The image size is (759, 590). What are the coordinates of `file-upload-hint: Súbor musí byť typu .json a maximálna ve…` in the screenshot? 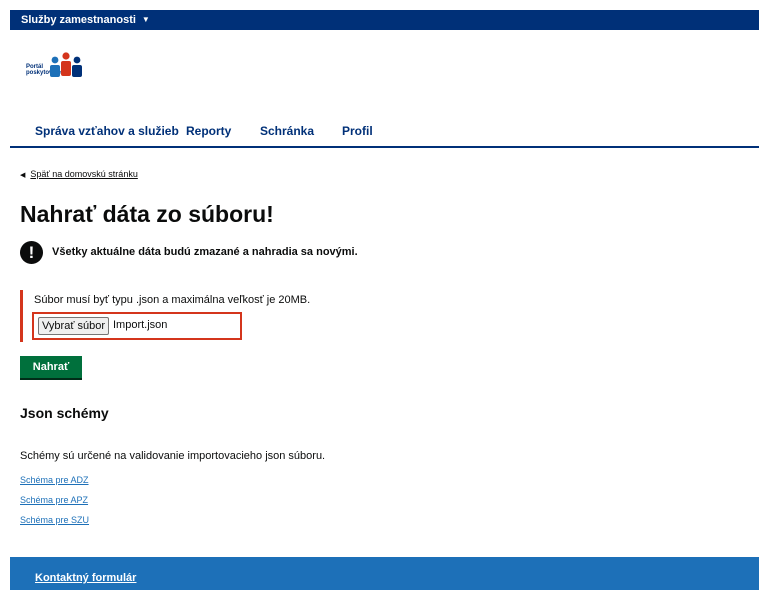 It's located at (172, 300).